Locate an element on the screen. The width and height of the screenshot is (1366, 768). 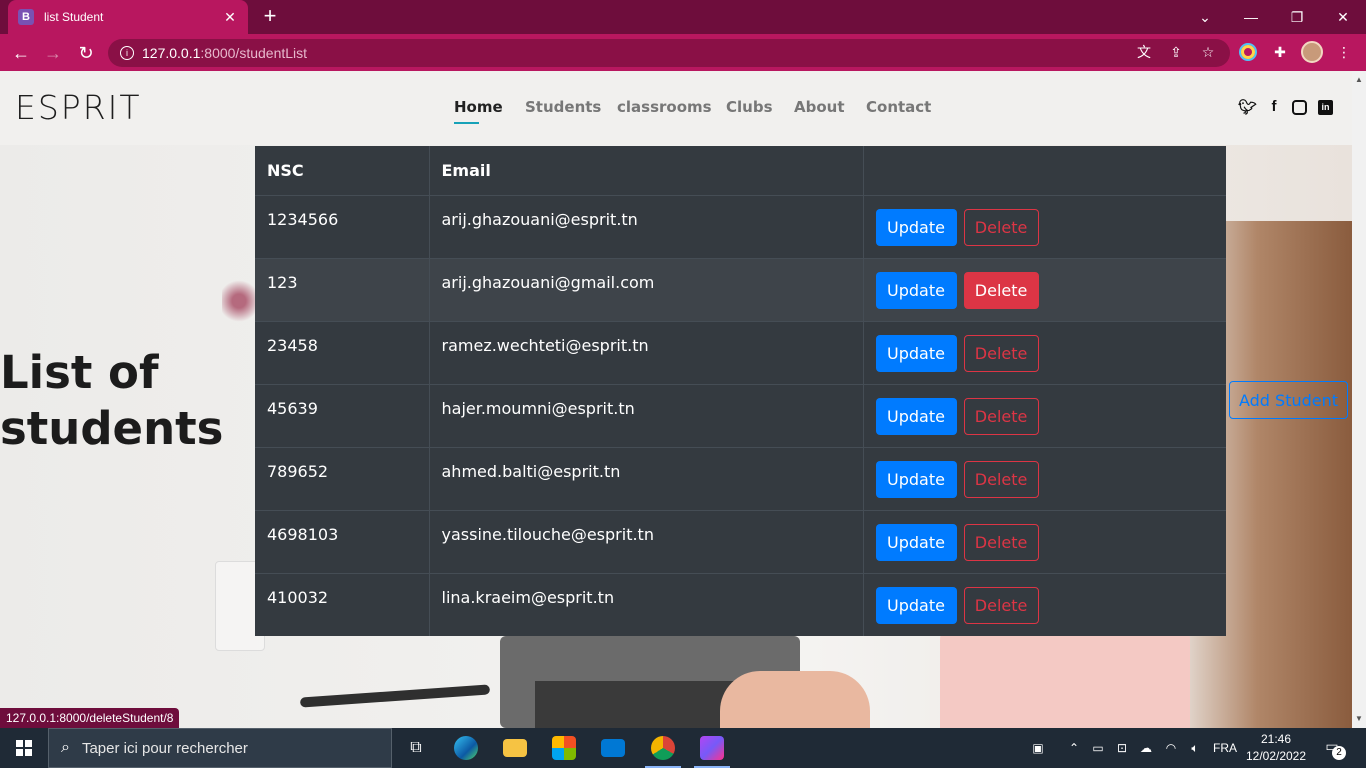
notification-count-badge: 2 is located at coordinates (1339, 753).